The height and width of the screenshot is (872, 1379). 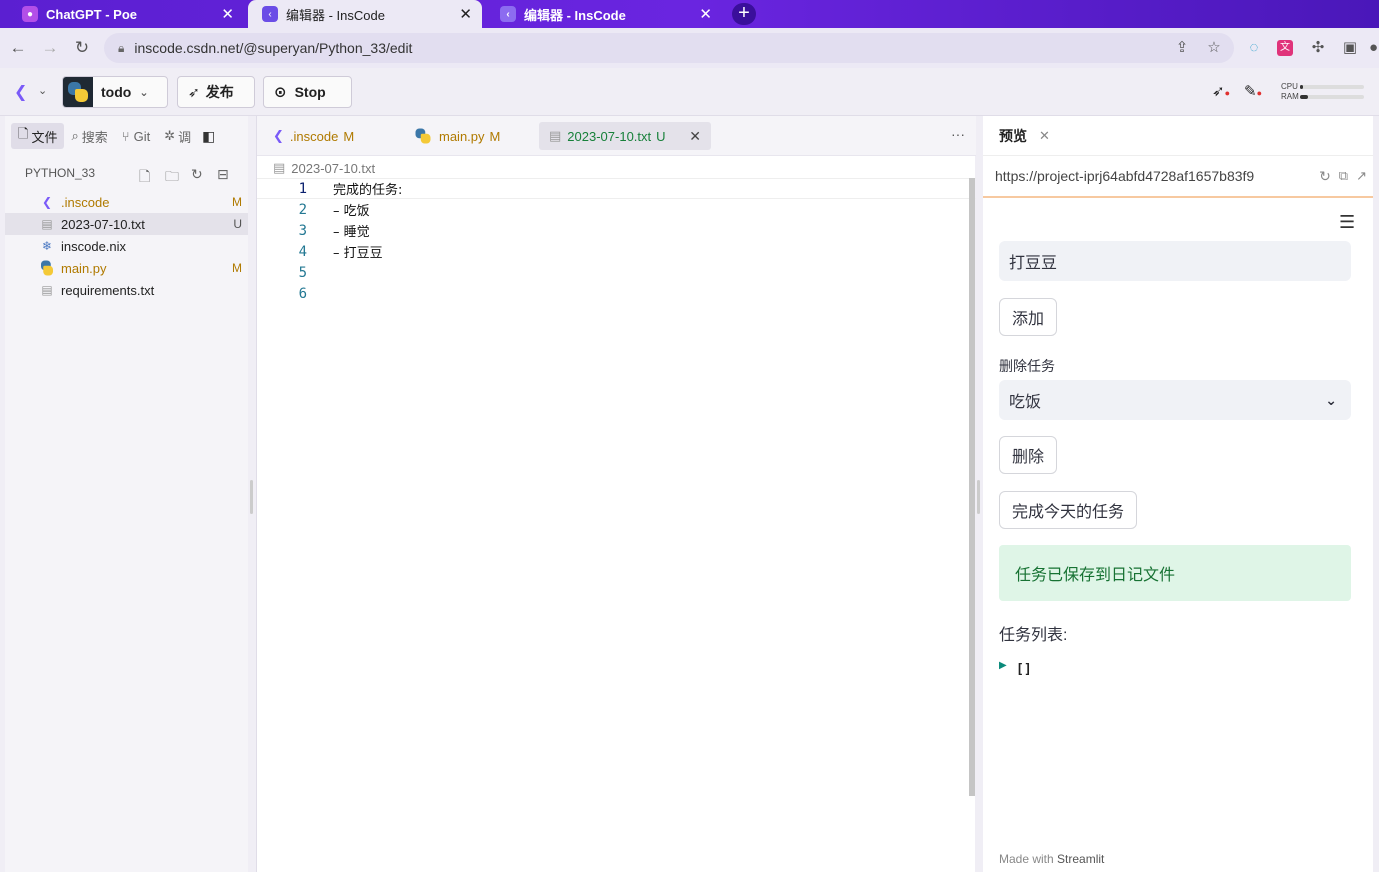 I want to click on cpu-label: CPU, so click(x=1289, y=86).